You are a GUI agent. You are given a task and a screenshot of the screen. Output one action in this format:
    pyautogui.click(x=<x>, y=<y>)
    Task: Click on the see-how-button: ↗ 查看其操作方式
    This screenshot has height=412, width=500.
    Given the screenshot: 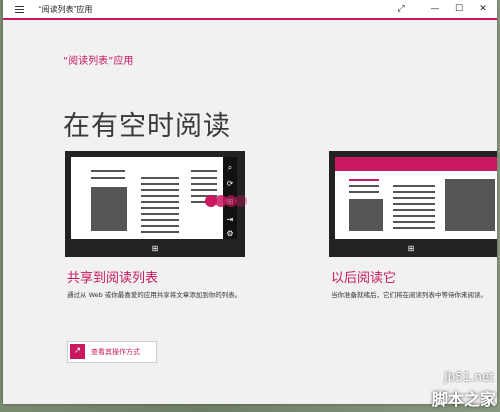 What is the action you would take?
    pyautogui.click(x=112, y=352)
    